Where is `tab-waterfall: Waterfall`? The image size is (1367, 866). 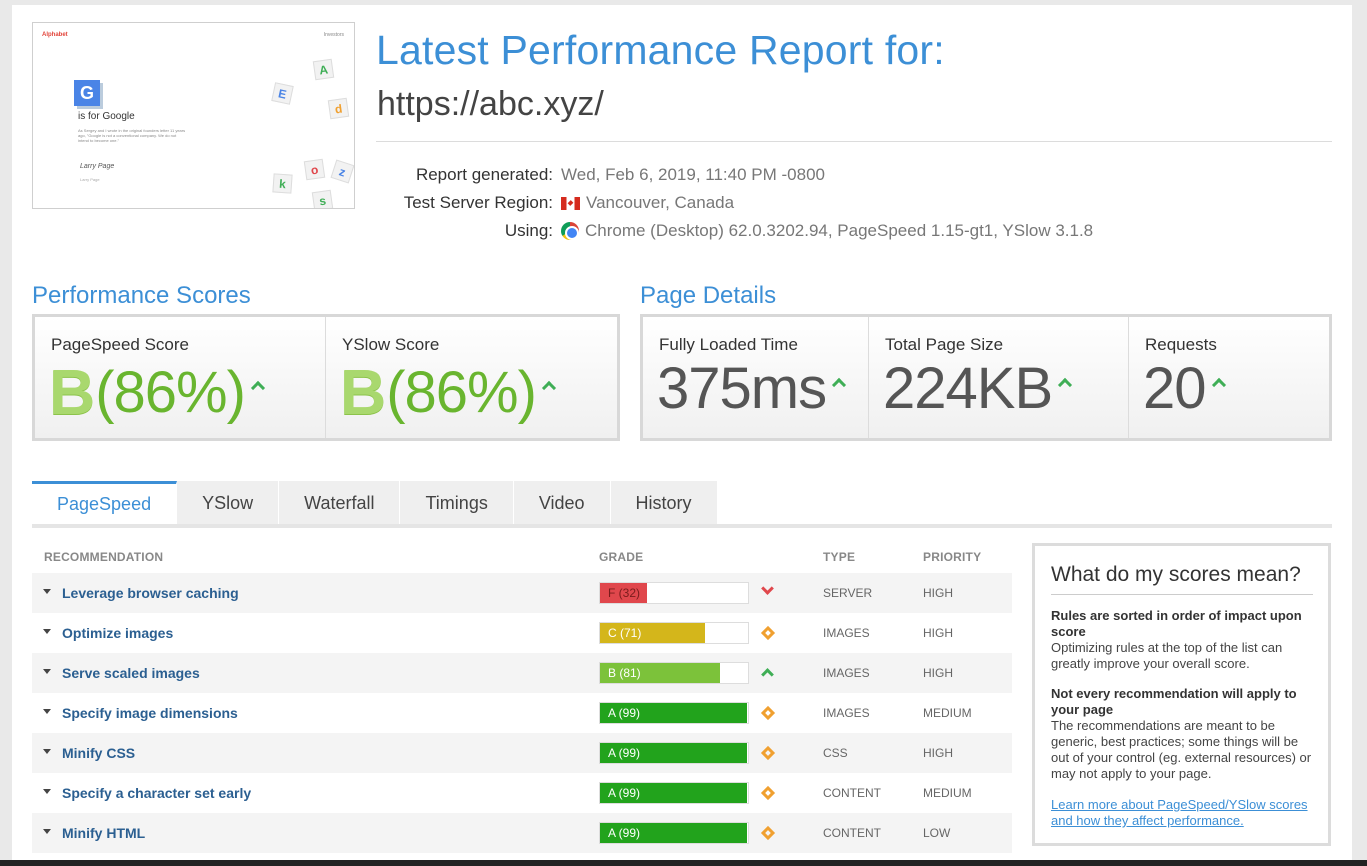 tab-waterfall: Waterfall is located at coordinates (340, 503).